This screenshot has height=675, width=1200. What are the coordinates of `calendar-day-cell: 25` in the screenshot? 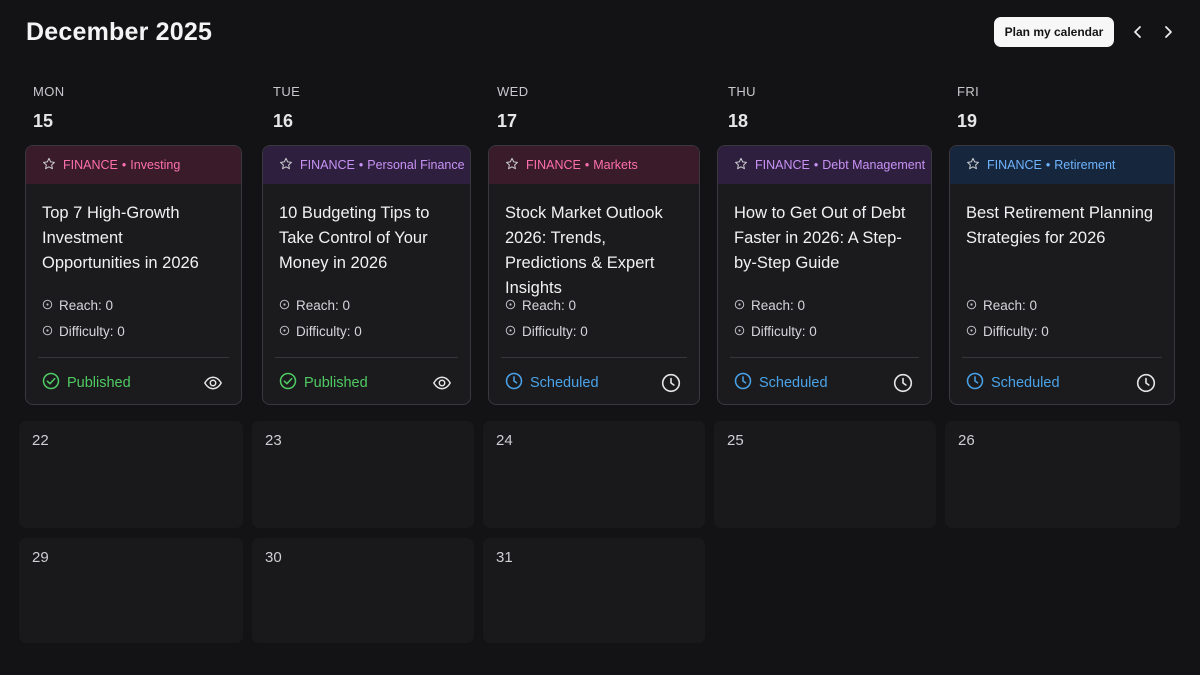 It's located at (825, 474).